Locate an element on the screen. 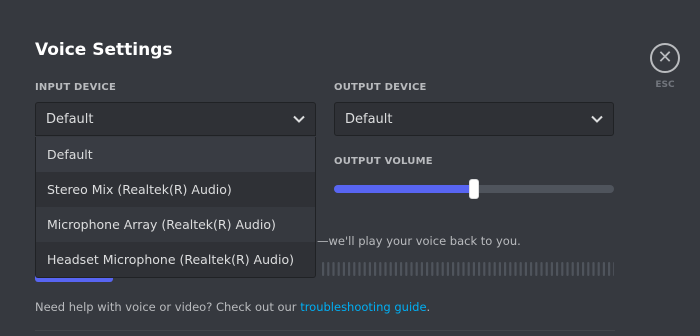  close-icon: ✕ is located at coordinates (665, 57).